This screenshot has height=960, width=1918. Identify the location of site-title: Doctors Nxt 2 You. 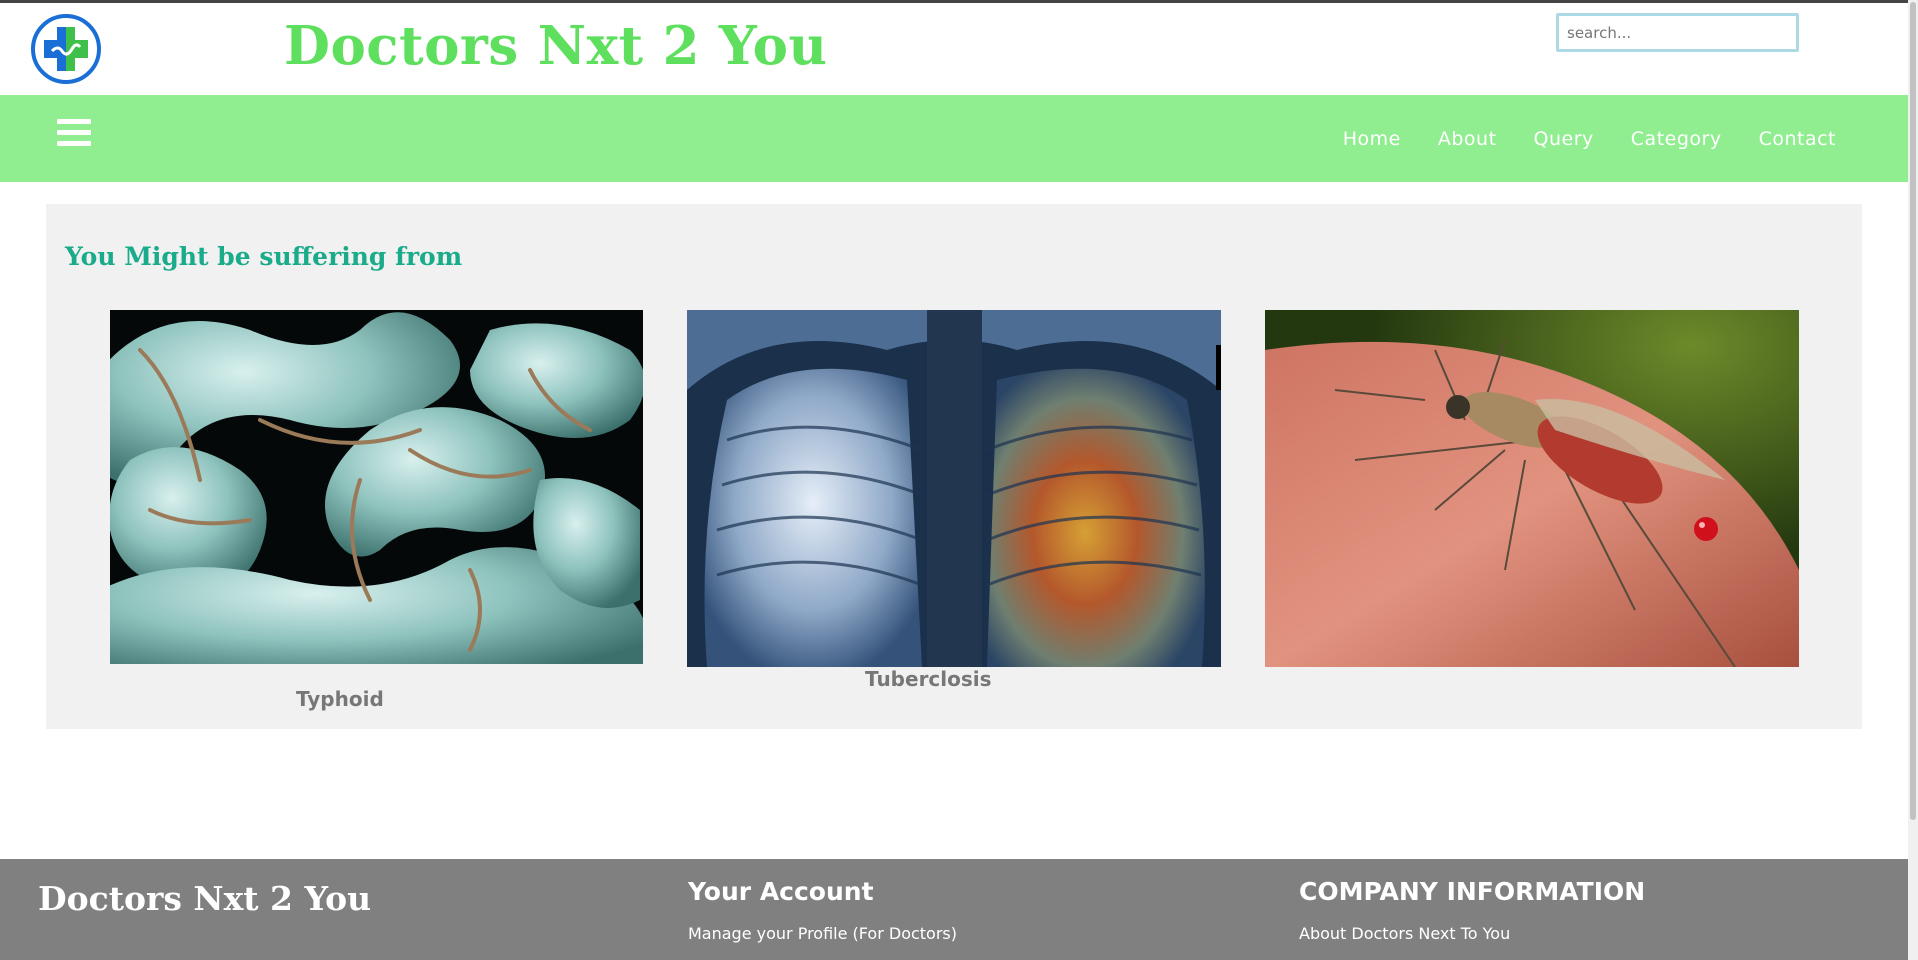
(556, 46).